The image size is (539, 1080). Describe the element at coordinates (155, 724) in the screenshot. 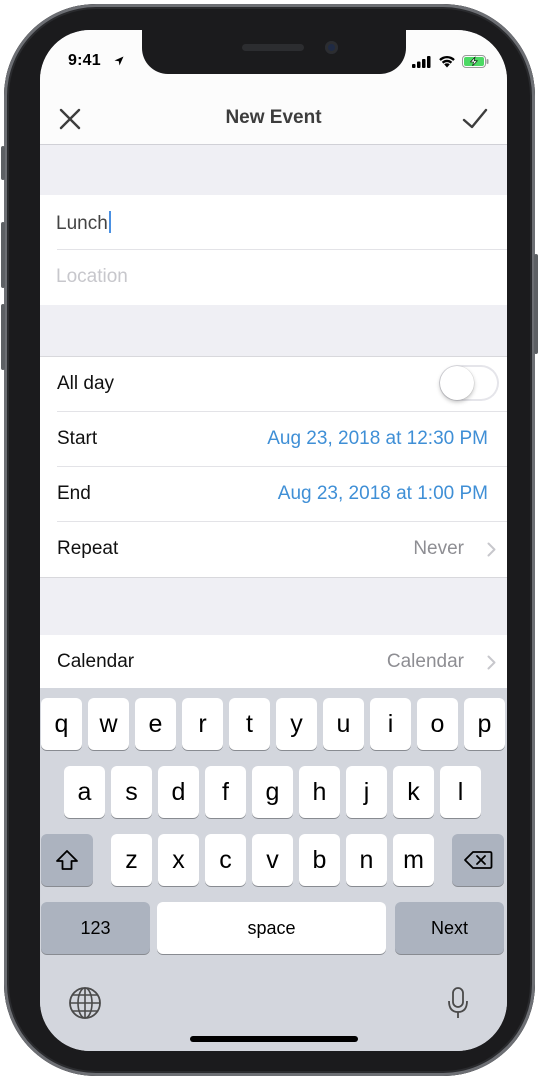

I see `key-e: e` at that location.